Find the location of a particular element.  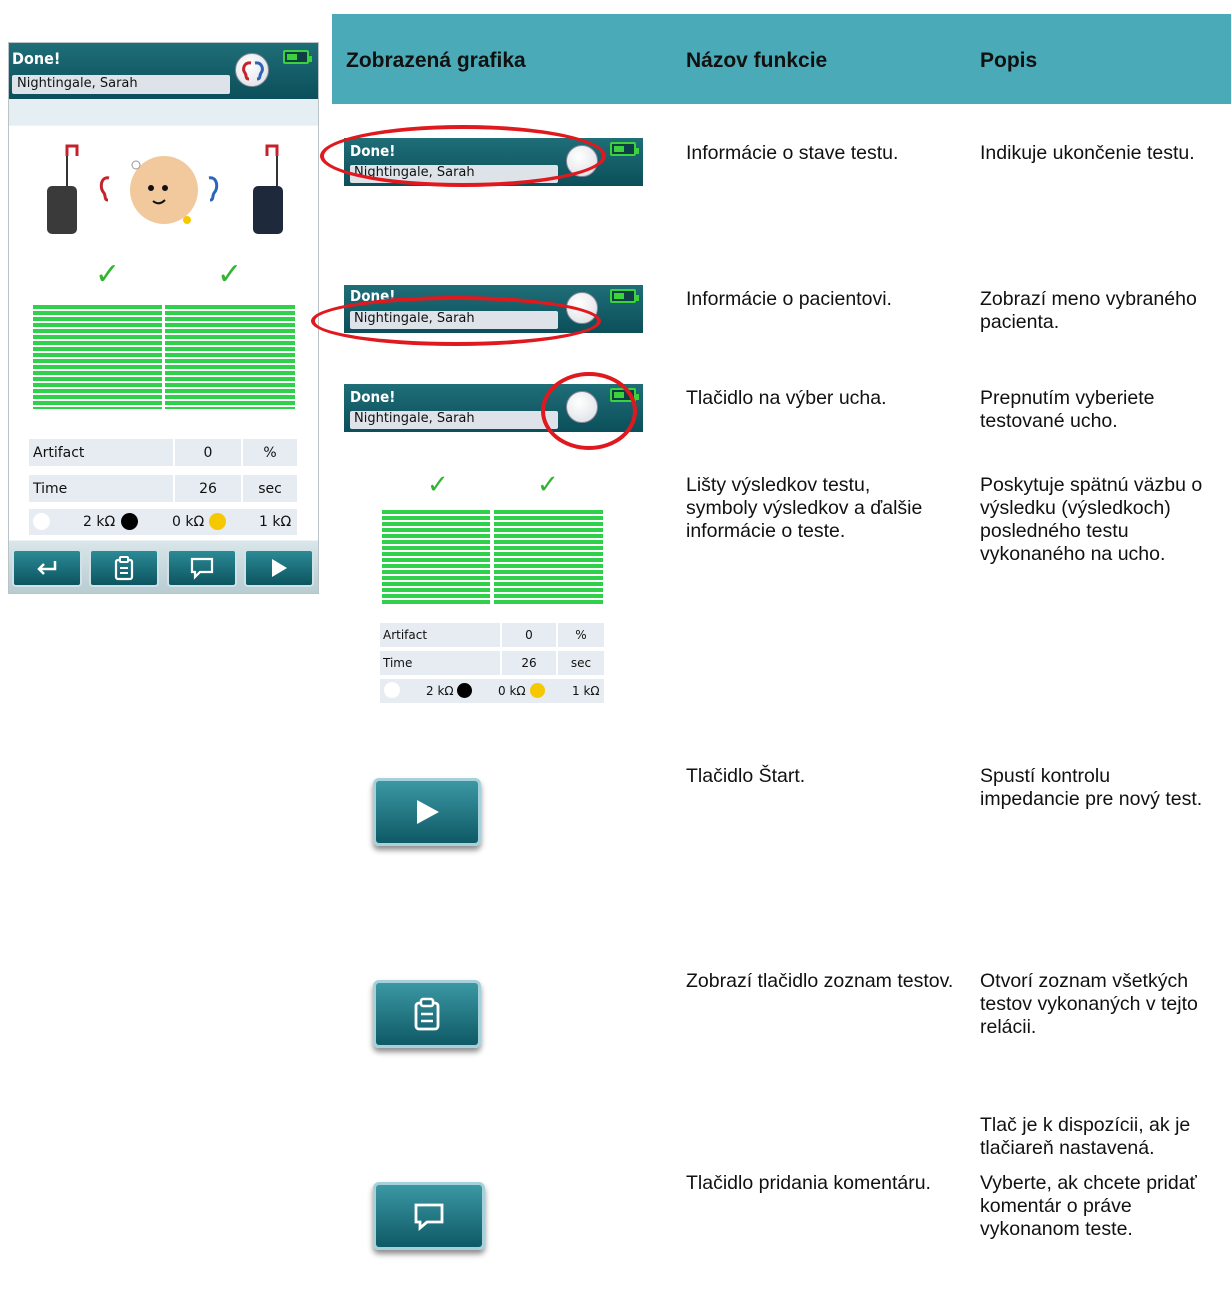

row-name: Informácie o stave testu. is located at coordinates (792, 153).